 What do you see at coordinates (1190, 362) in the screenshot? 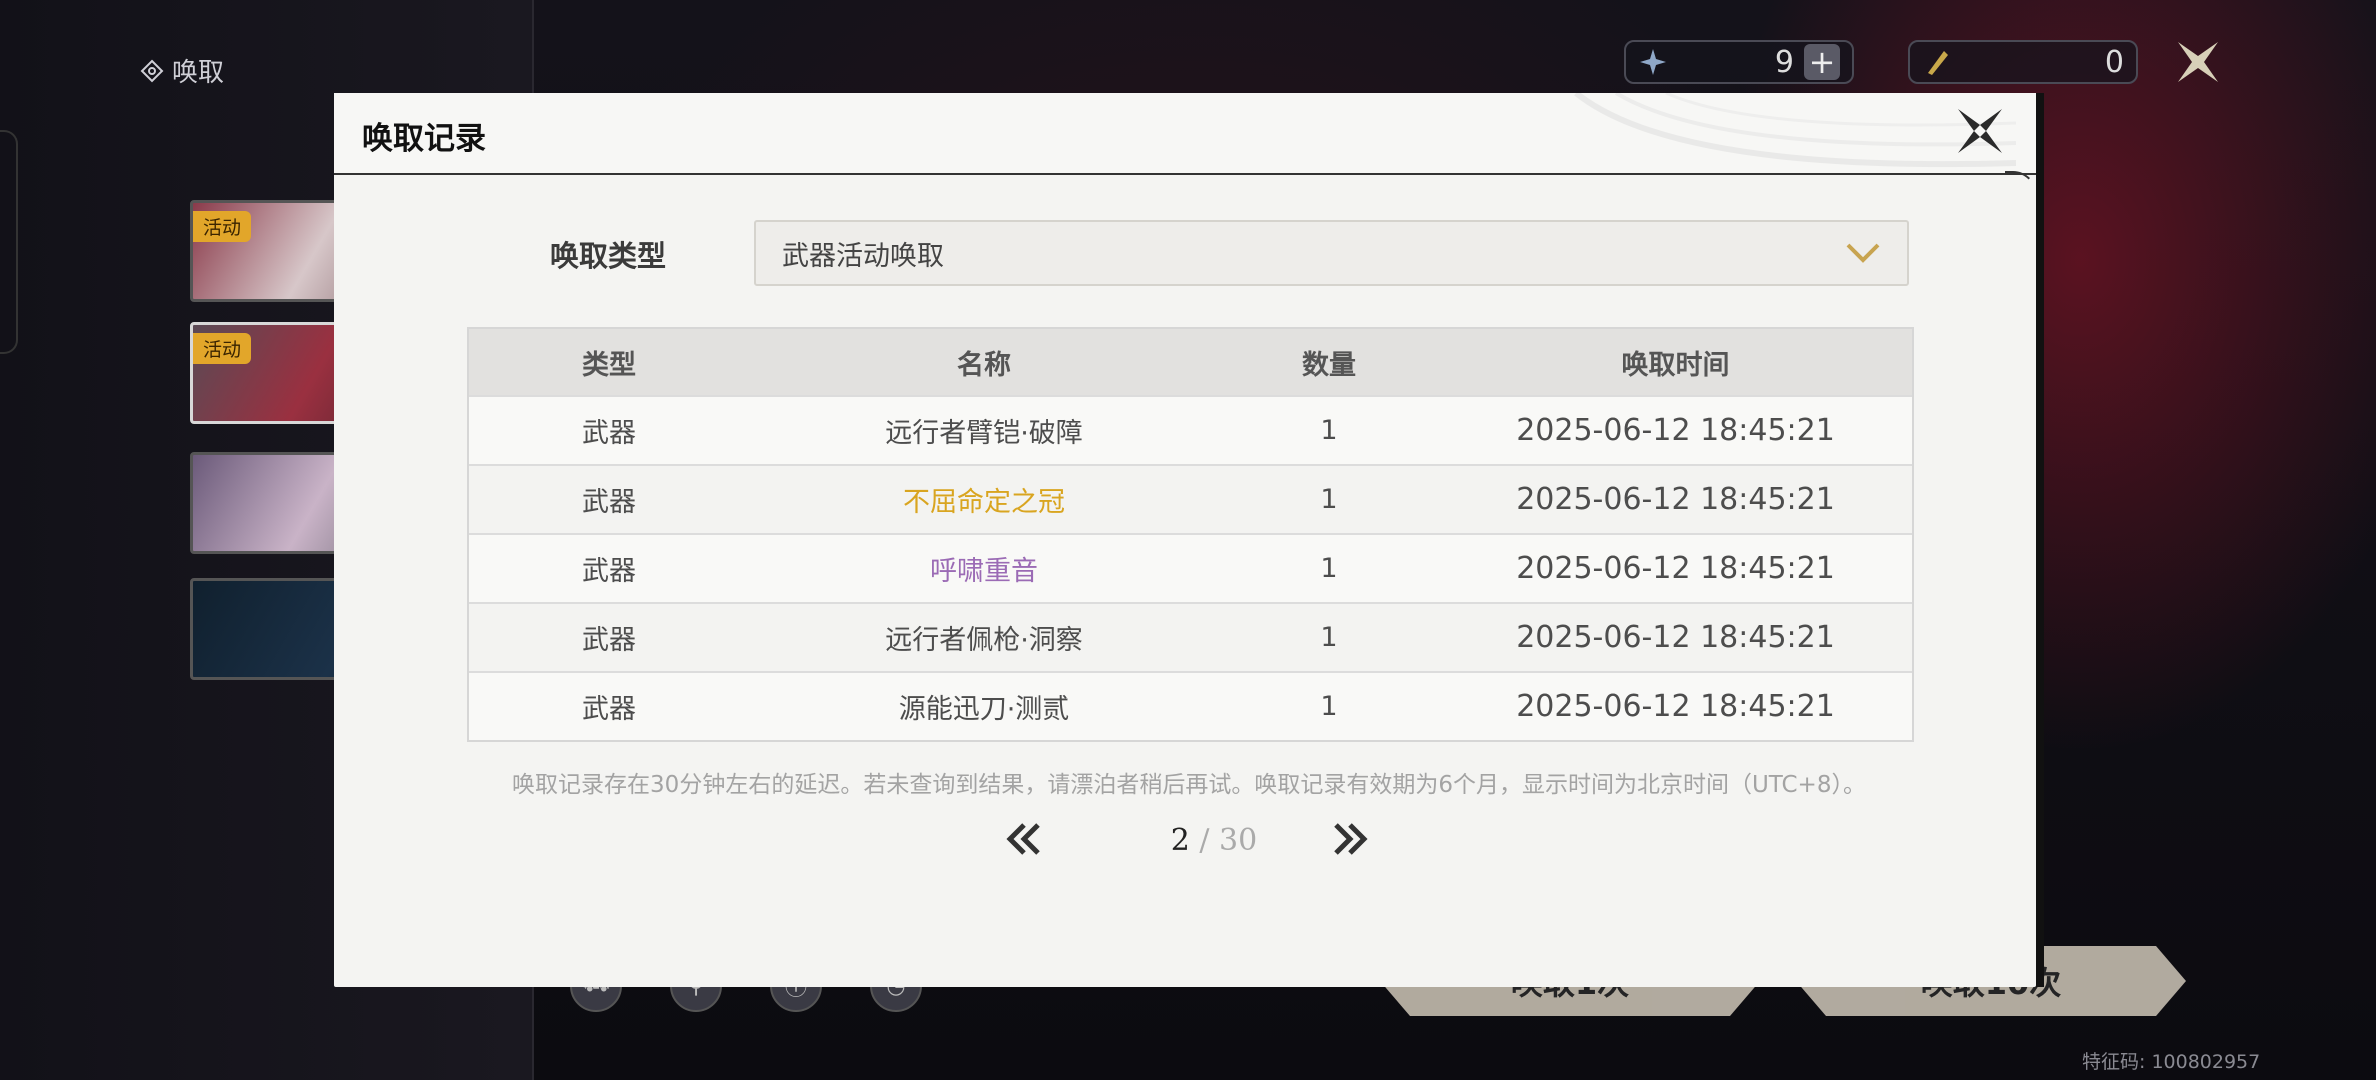
I see `table-header: 类型 名称 数量 唤取时间` at bounding box center [1190, 362].